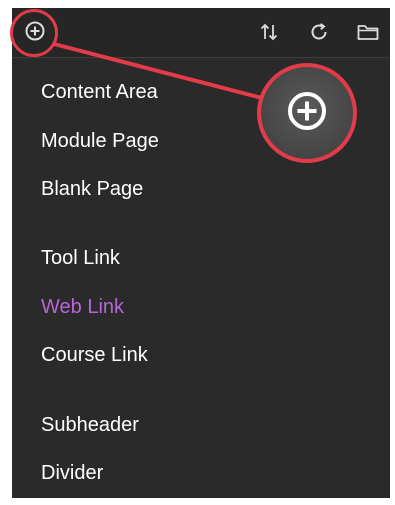 This screenshot has width=395, height=505. Describe the element at coordinates (80, 258) in the screenshot. I see `menu-item-tool-link: Tool Link` at that location.